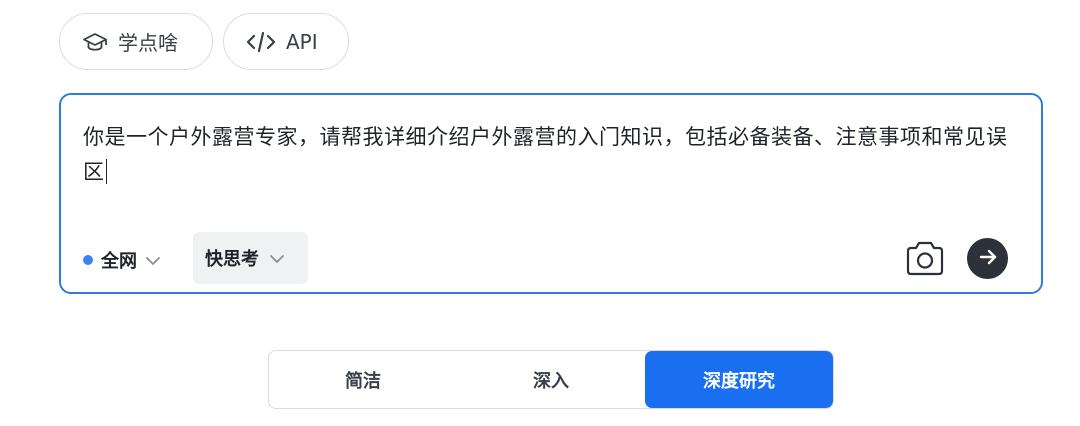 The width and height of the screenshot is (1080, 426). I want to click on text-caret, so click(106, 171).